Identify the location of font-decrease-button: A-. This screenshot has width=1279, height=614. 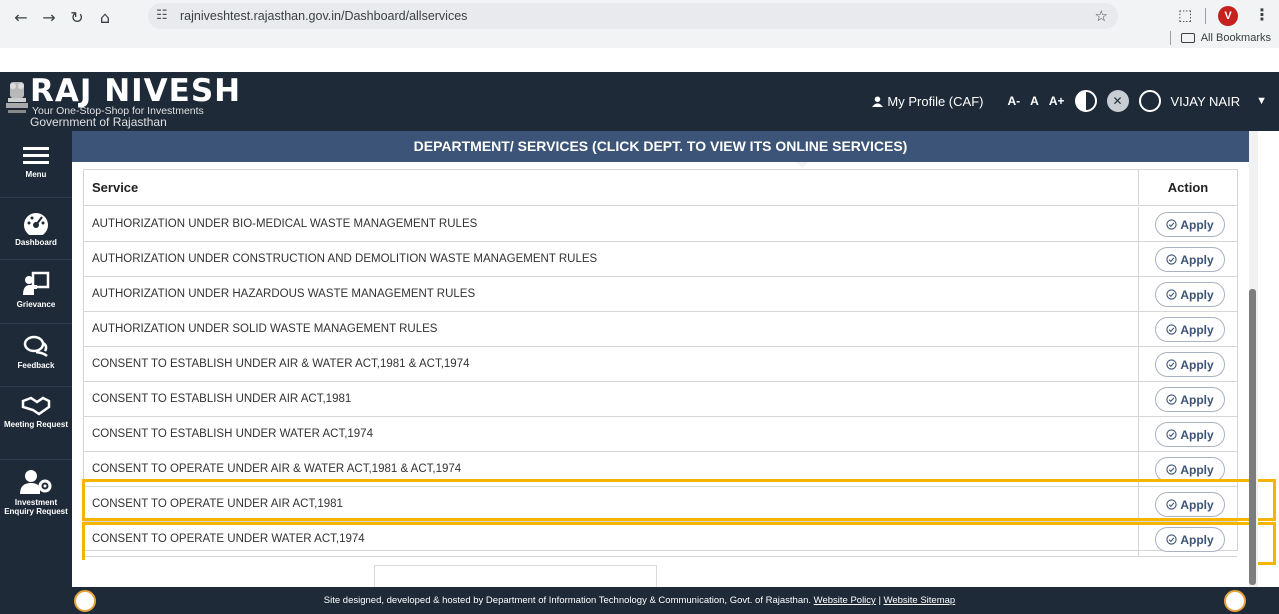
(1013, 101).